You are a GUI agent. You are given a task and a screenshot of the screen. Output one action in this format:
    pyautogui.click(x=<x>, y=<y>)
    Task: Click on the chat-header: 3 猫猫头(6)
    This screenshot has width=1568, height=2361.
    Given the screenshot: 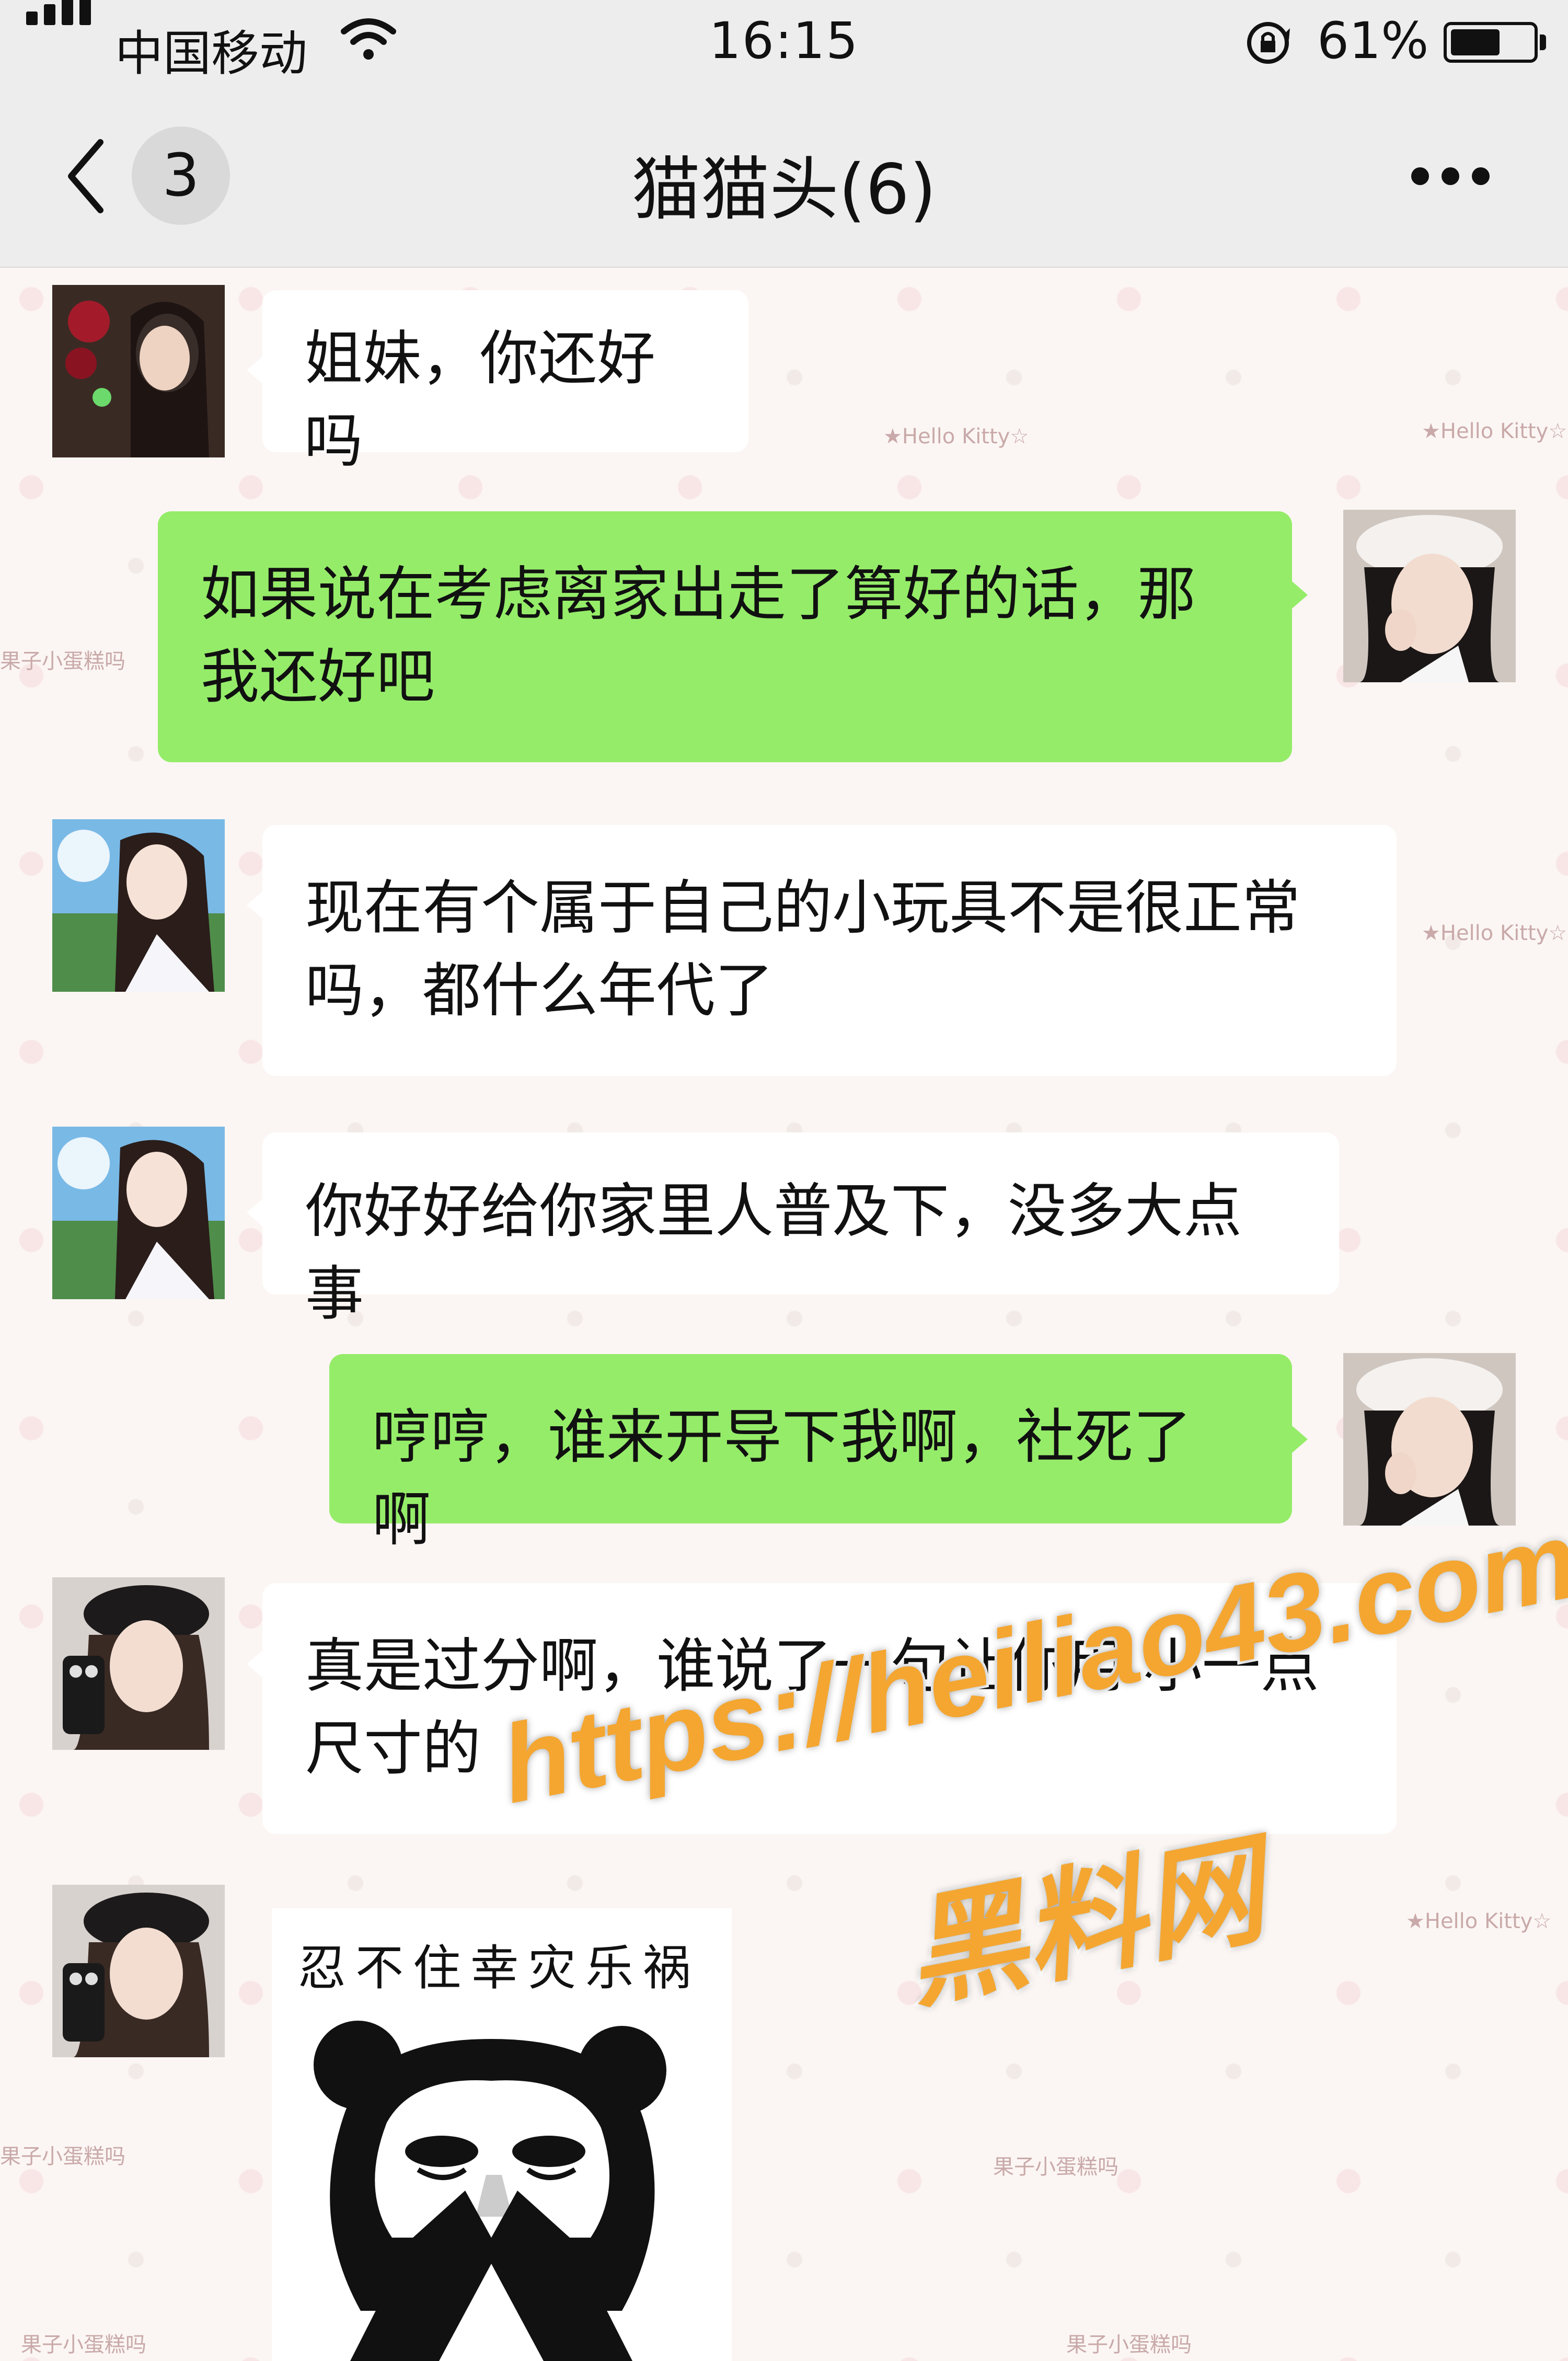 What is the action you would take?
    pyautogui.click(x=784, y=178)
    